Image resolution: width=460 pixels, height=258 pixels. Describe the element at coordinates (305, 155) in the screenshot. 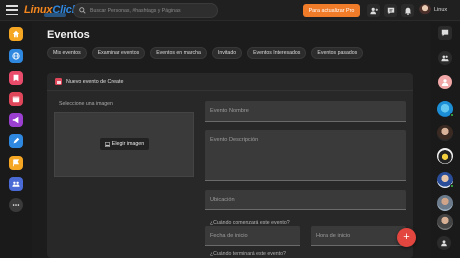

I see `event-description-field: Evento Descripción` at that location.